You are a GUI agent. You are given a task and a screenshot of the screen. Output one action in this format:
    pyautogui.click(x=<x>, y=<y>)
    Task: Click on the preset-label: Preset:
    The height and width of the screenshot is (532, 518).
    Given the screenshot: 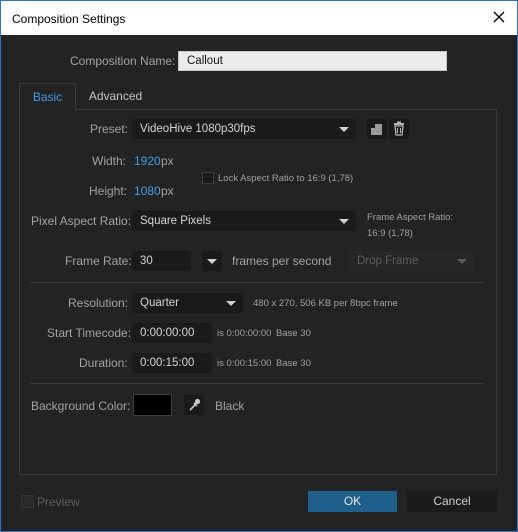 What is the action you would take?
    pyautogui.click(x=109, y=129)
    